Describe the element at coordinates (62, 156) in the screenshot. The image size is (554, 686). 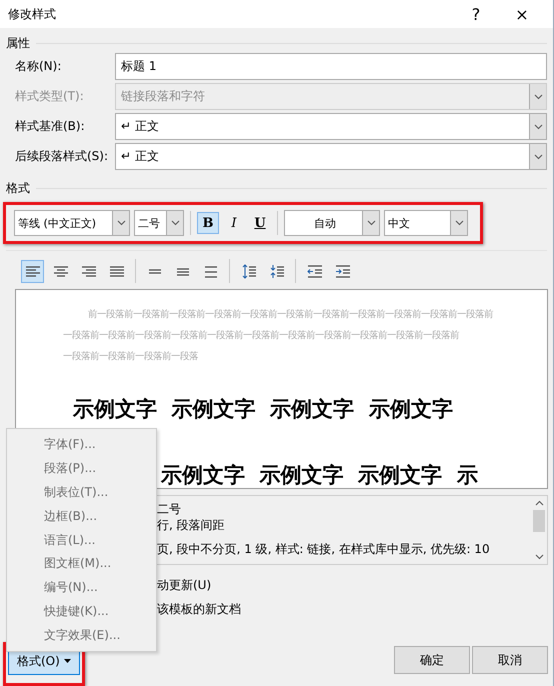
I see `field-label: 后续段落样式(S):` at that location.